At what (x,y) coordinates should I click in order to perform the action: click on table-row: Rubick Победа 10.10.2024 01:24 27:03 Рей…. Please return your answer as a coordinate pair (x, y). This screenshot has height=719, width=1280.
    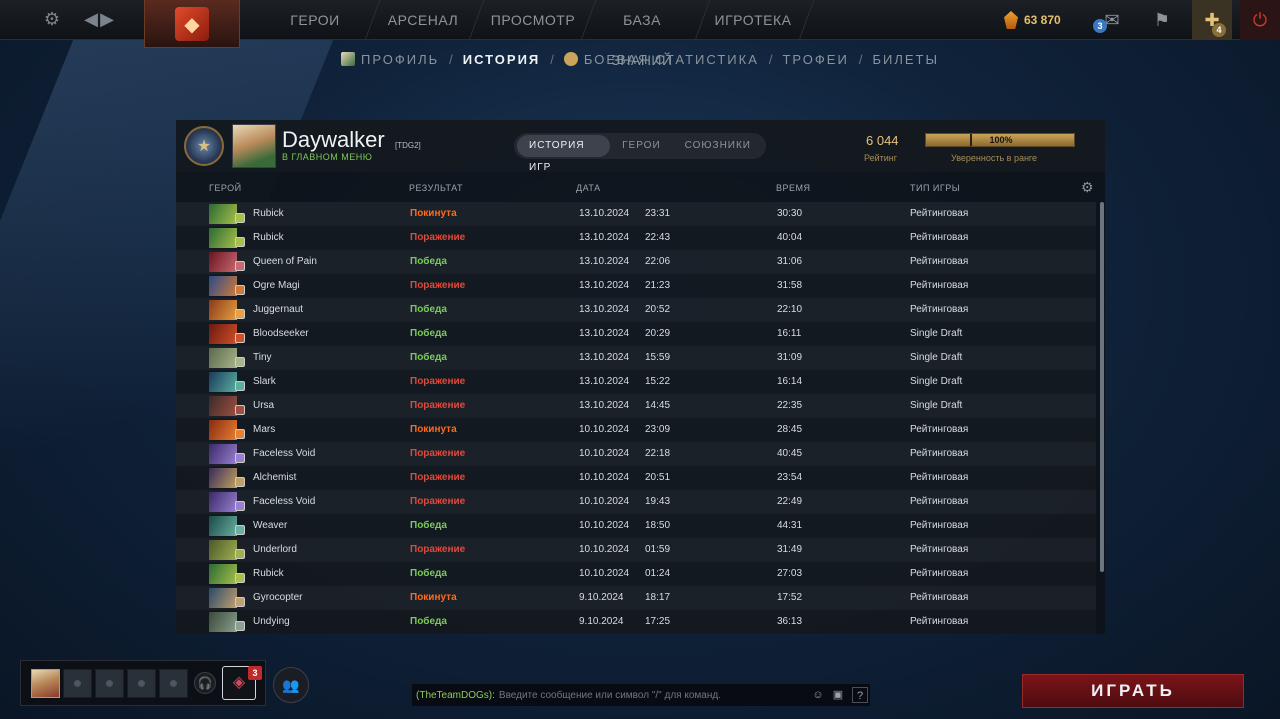
    Looking at the image, I should click on (636, 574).